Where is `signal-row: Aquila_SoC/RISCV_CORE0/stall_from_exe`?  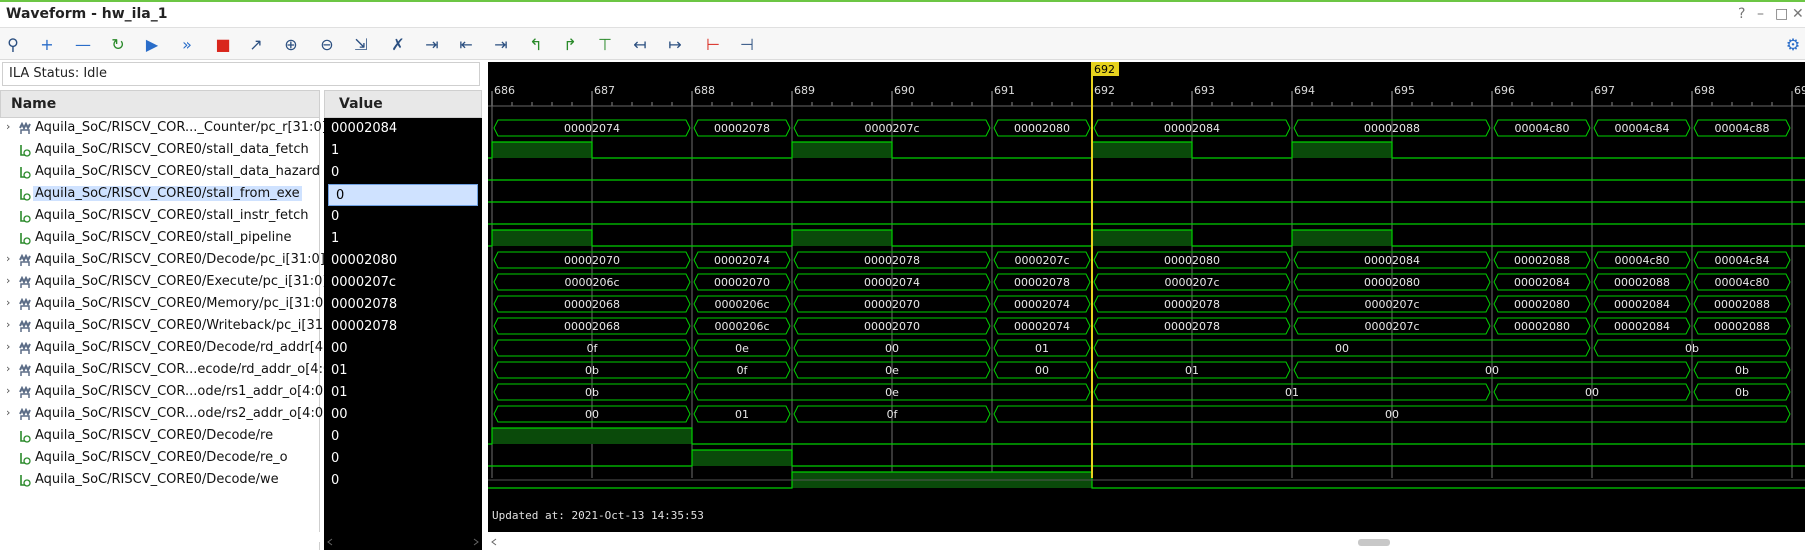
signal-row: Aquila_SoC/RISCV_CORE0/stall_from_exe is located at coordinates (160, 195).